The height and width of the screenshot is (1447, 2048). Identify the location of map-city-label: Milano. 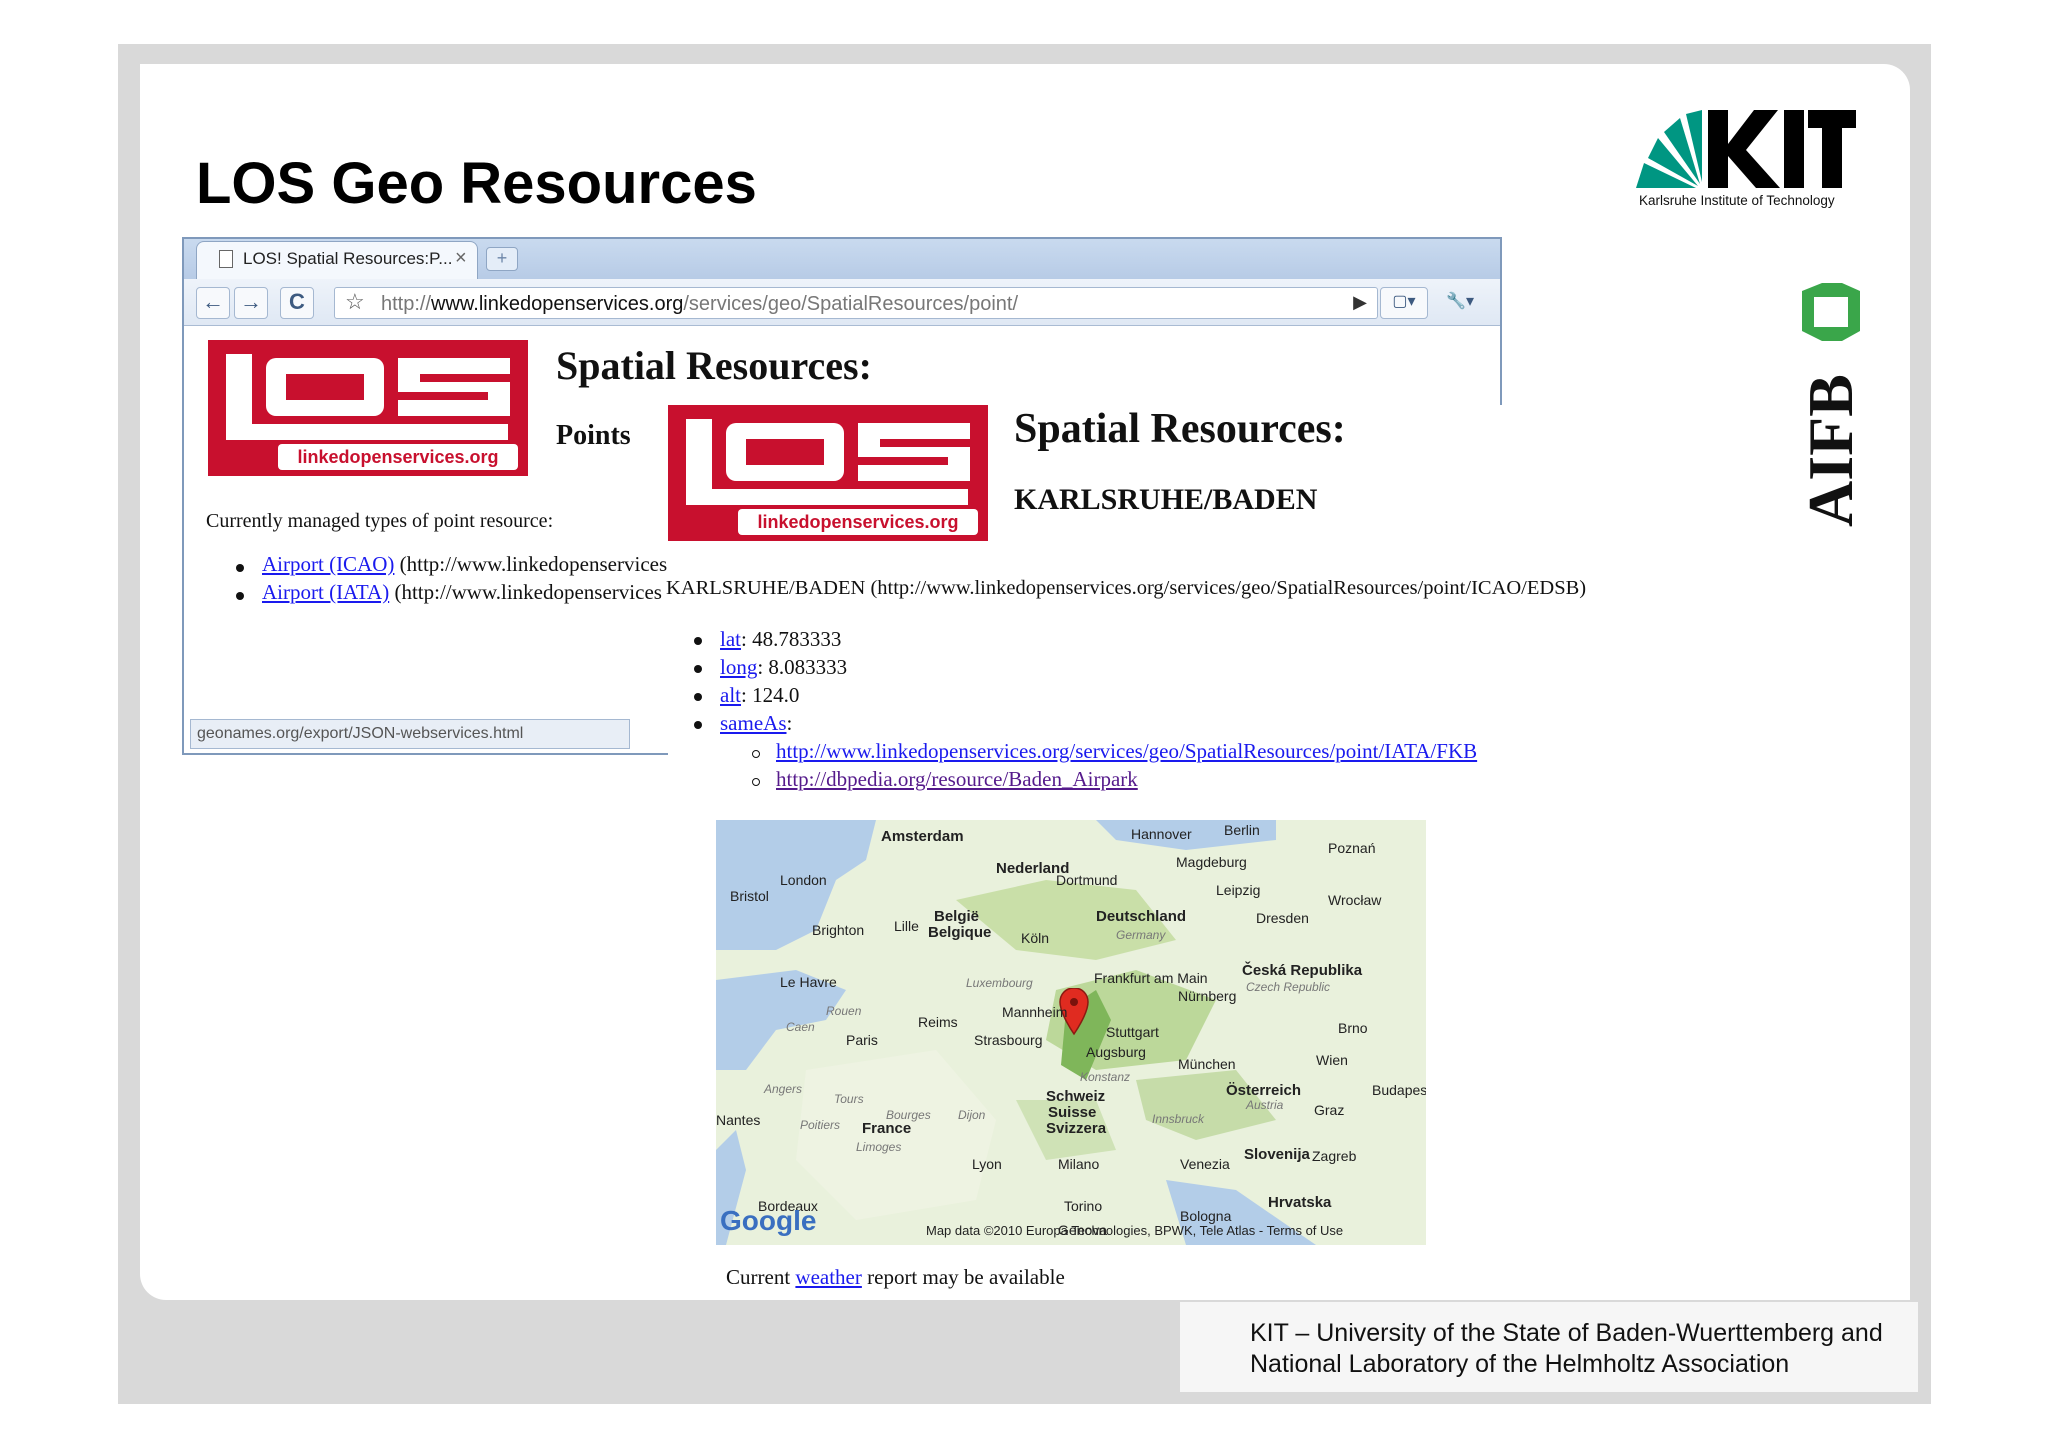
(1079, 1164).